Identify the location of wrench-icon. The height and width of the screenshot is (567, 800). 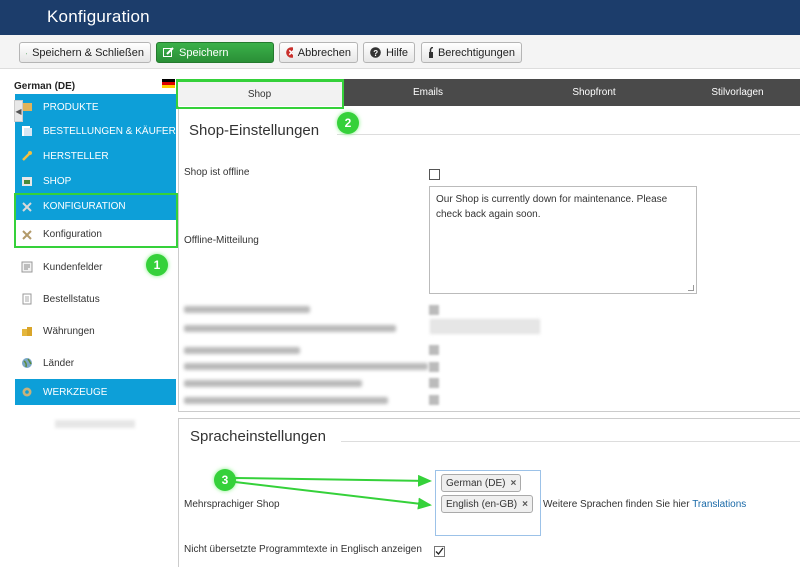
(27, 156).